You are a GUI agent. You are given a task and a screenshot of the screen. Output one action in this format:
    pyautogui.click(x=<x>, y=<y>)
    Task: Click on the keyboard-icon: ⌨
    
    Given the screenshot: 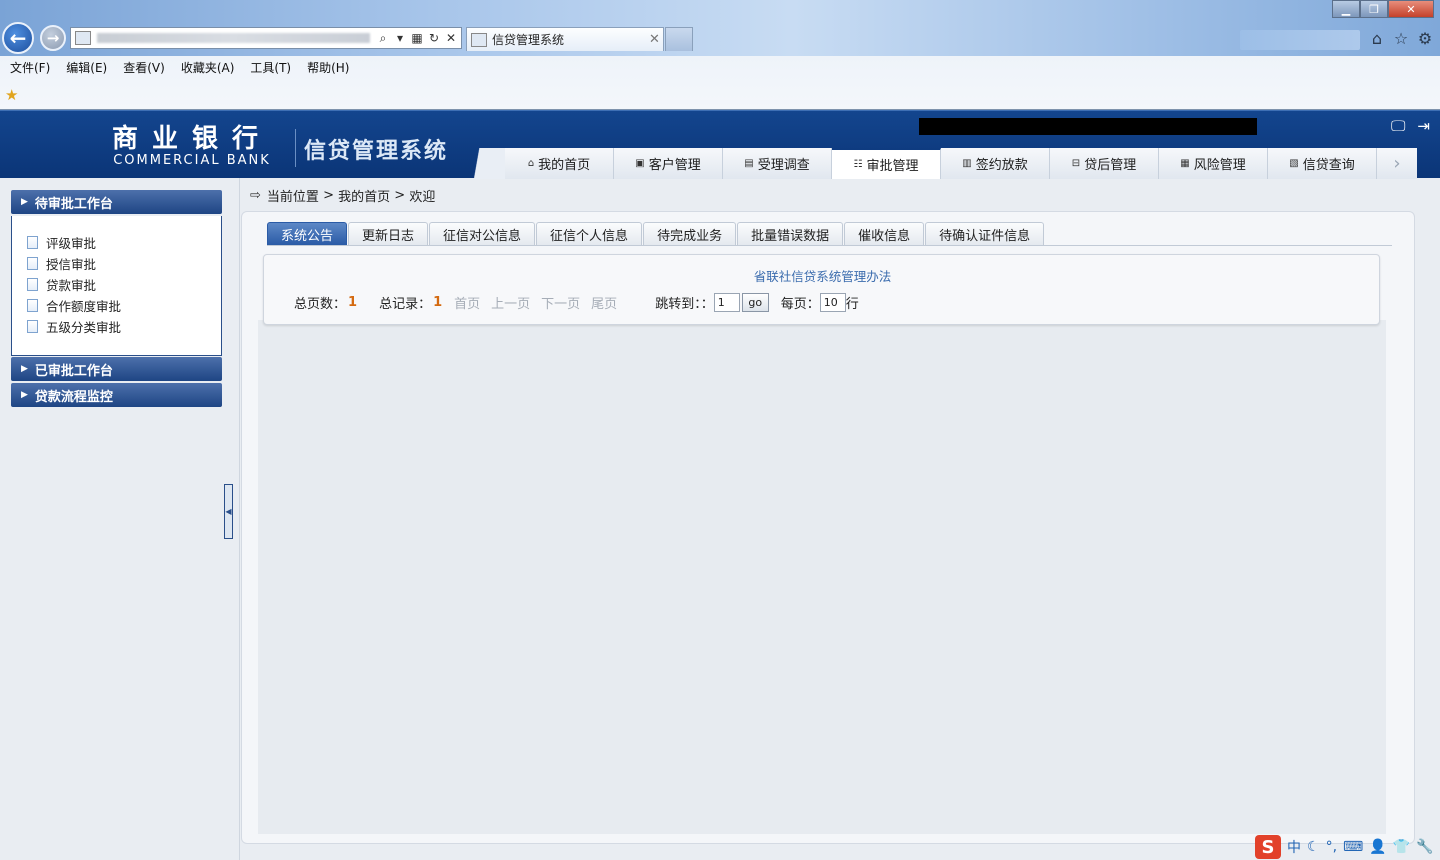 What is the action you would take?
    pyautogui.click(x=1353, y=847)
    